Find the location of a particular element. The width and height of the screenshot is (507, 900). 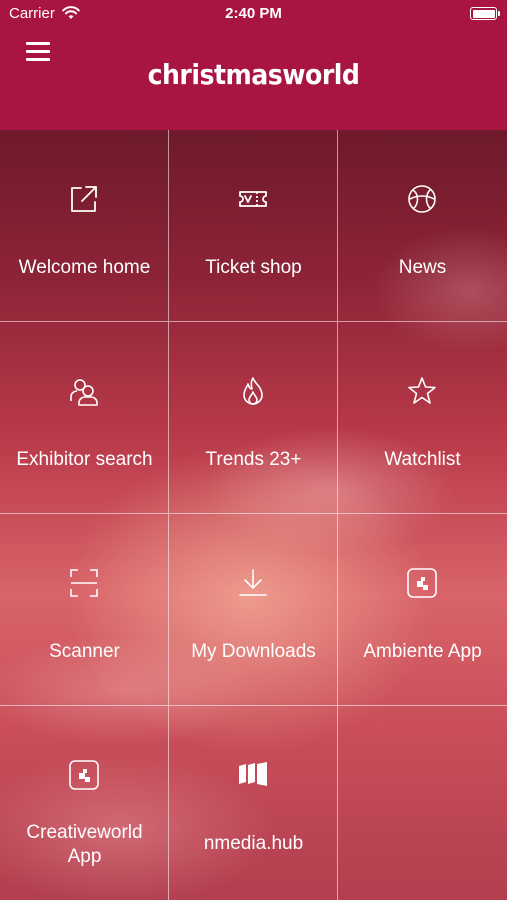

tile-watchlist: Watchlist is located at coordinates (422, 418).